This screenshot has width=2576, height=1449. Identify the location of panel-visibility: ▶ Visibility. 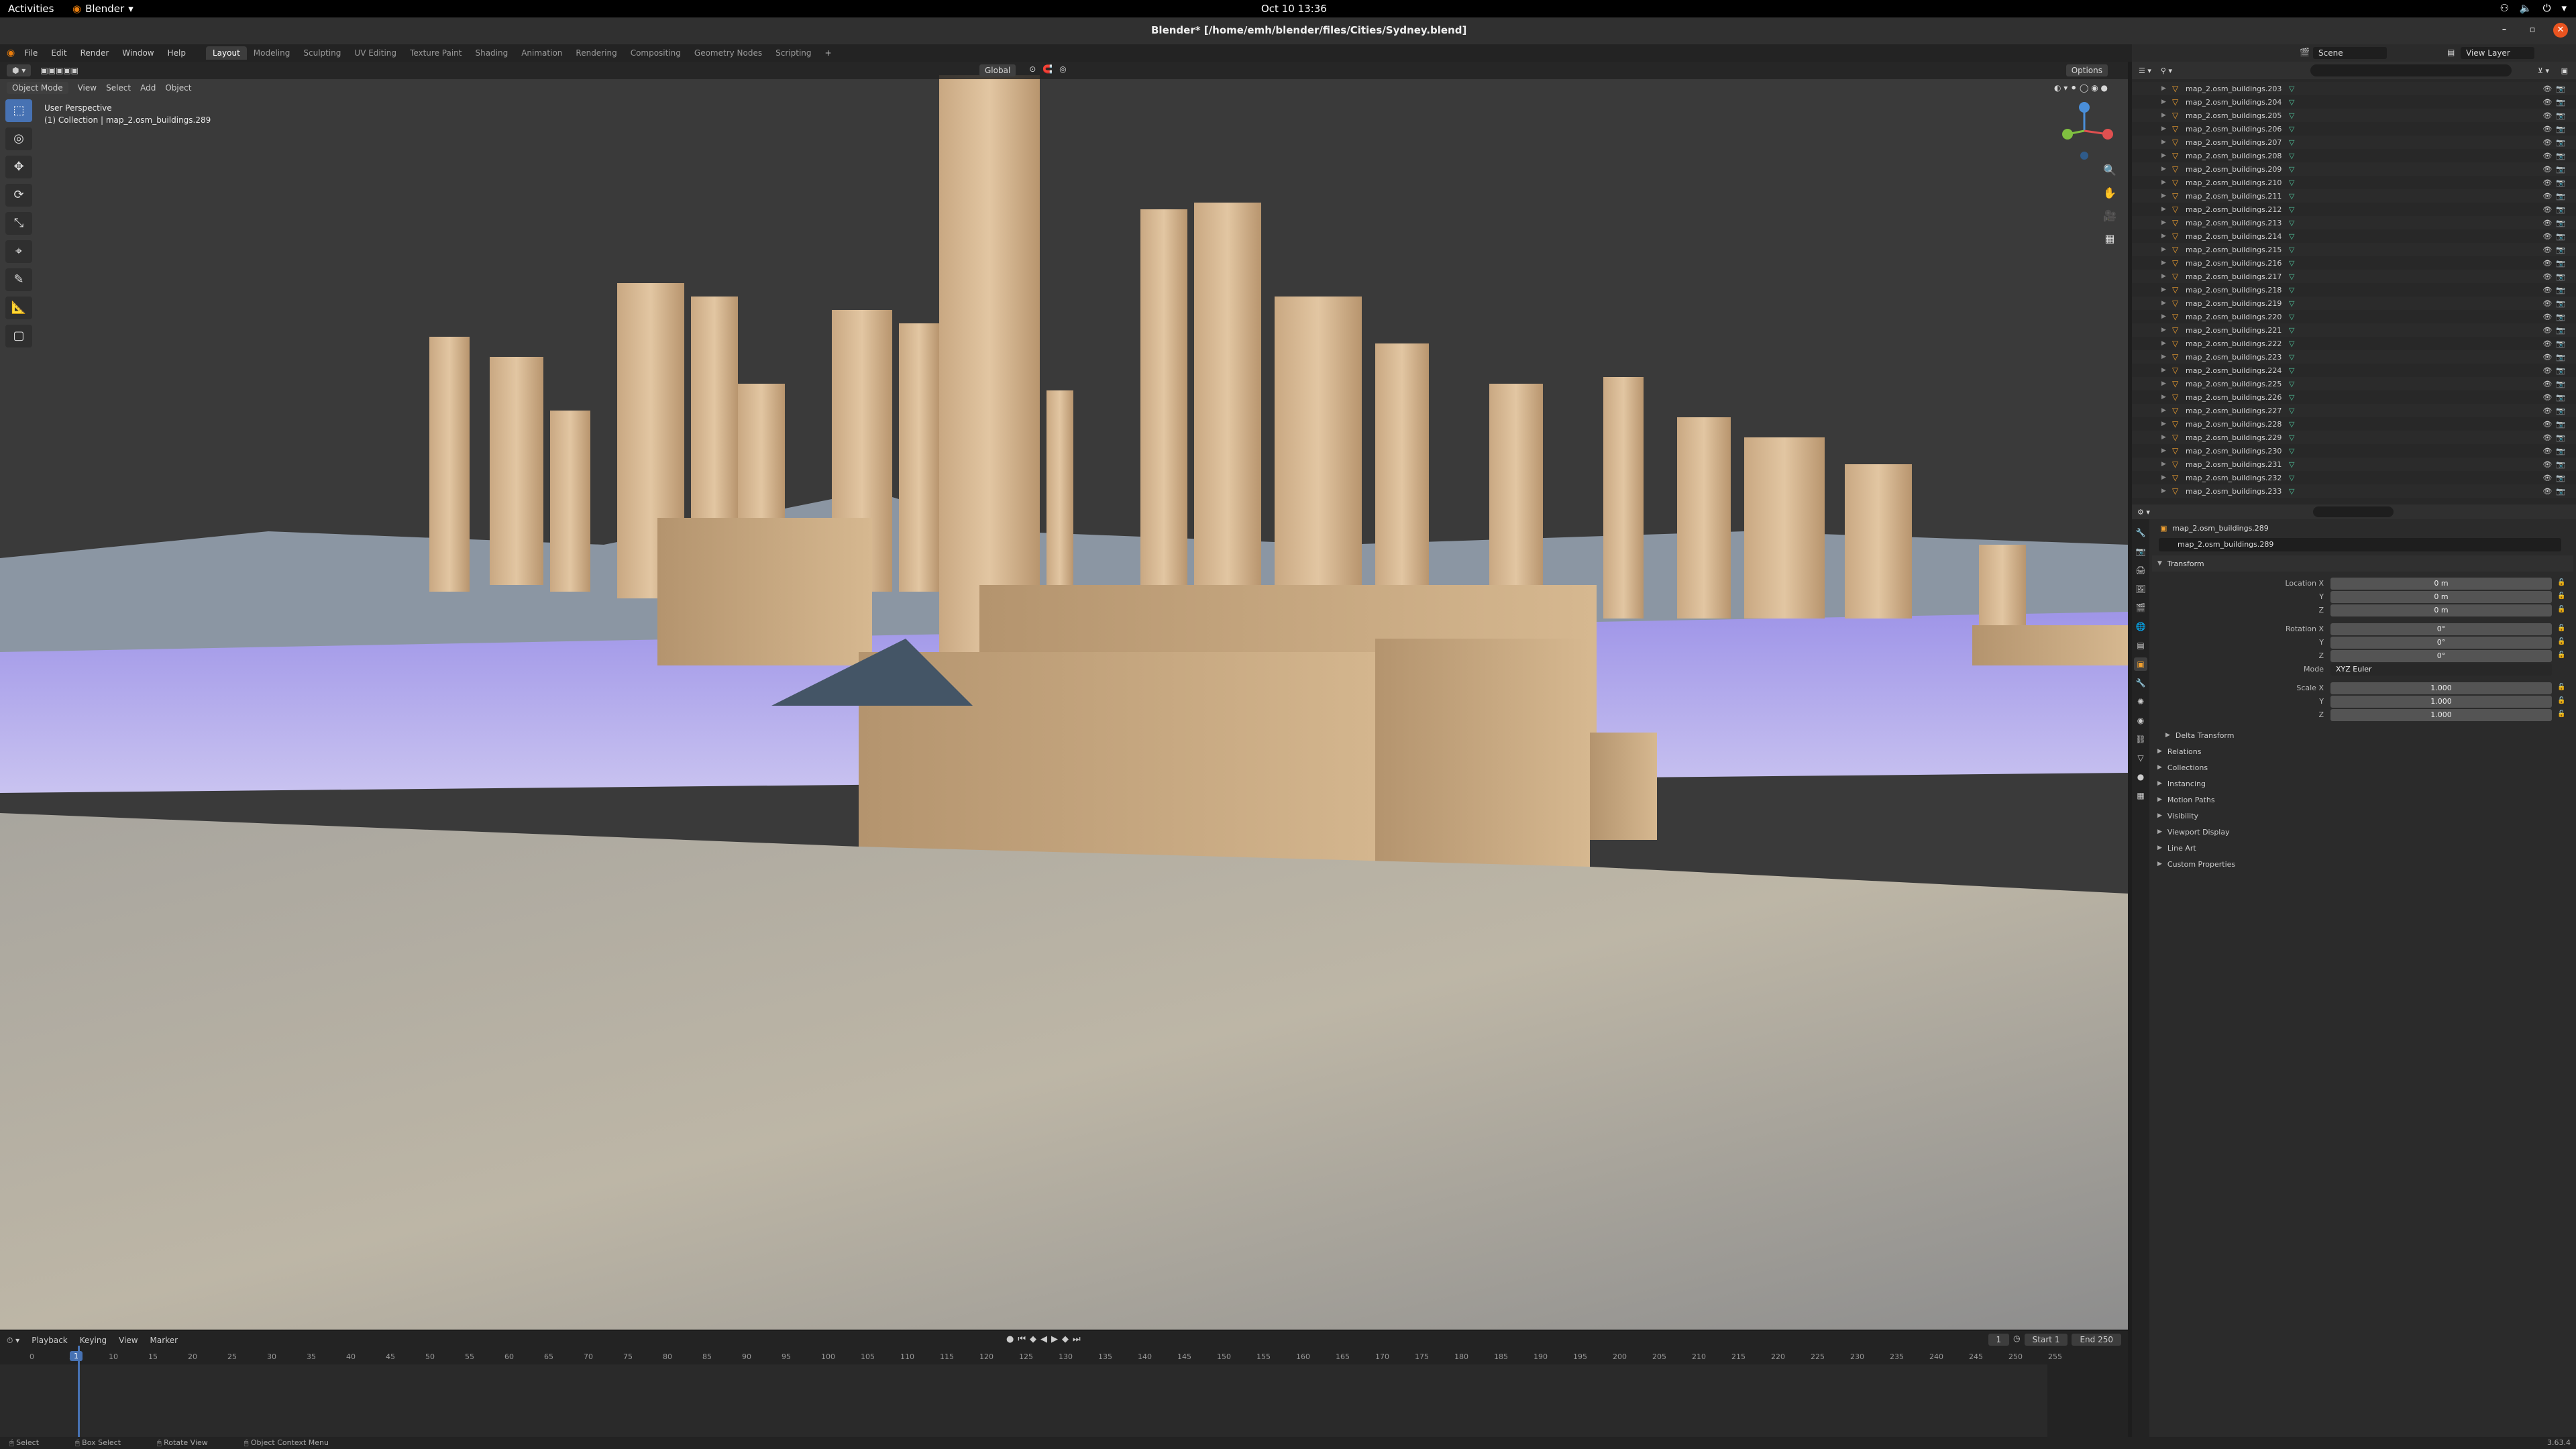
(2362, 816).